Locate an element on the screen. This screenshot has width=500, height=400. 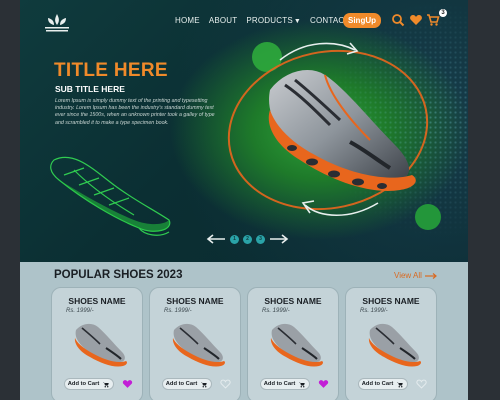
view-all-link: View All is located at coordinates (415, 275).